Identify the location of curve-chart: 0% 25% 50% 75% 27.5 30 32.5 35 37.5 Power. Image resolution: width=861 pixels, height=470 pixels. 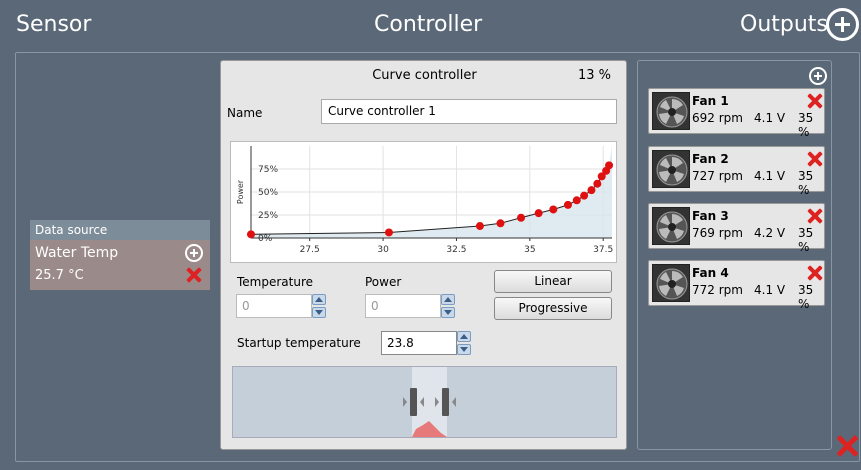
(423, 202).